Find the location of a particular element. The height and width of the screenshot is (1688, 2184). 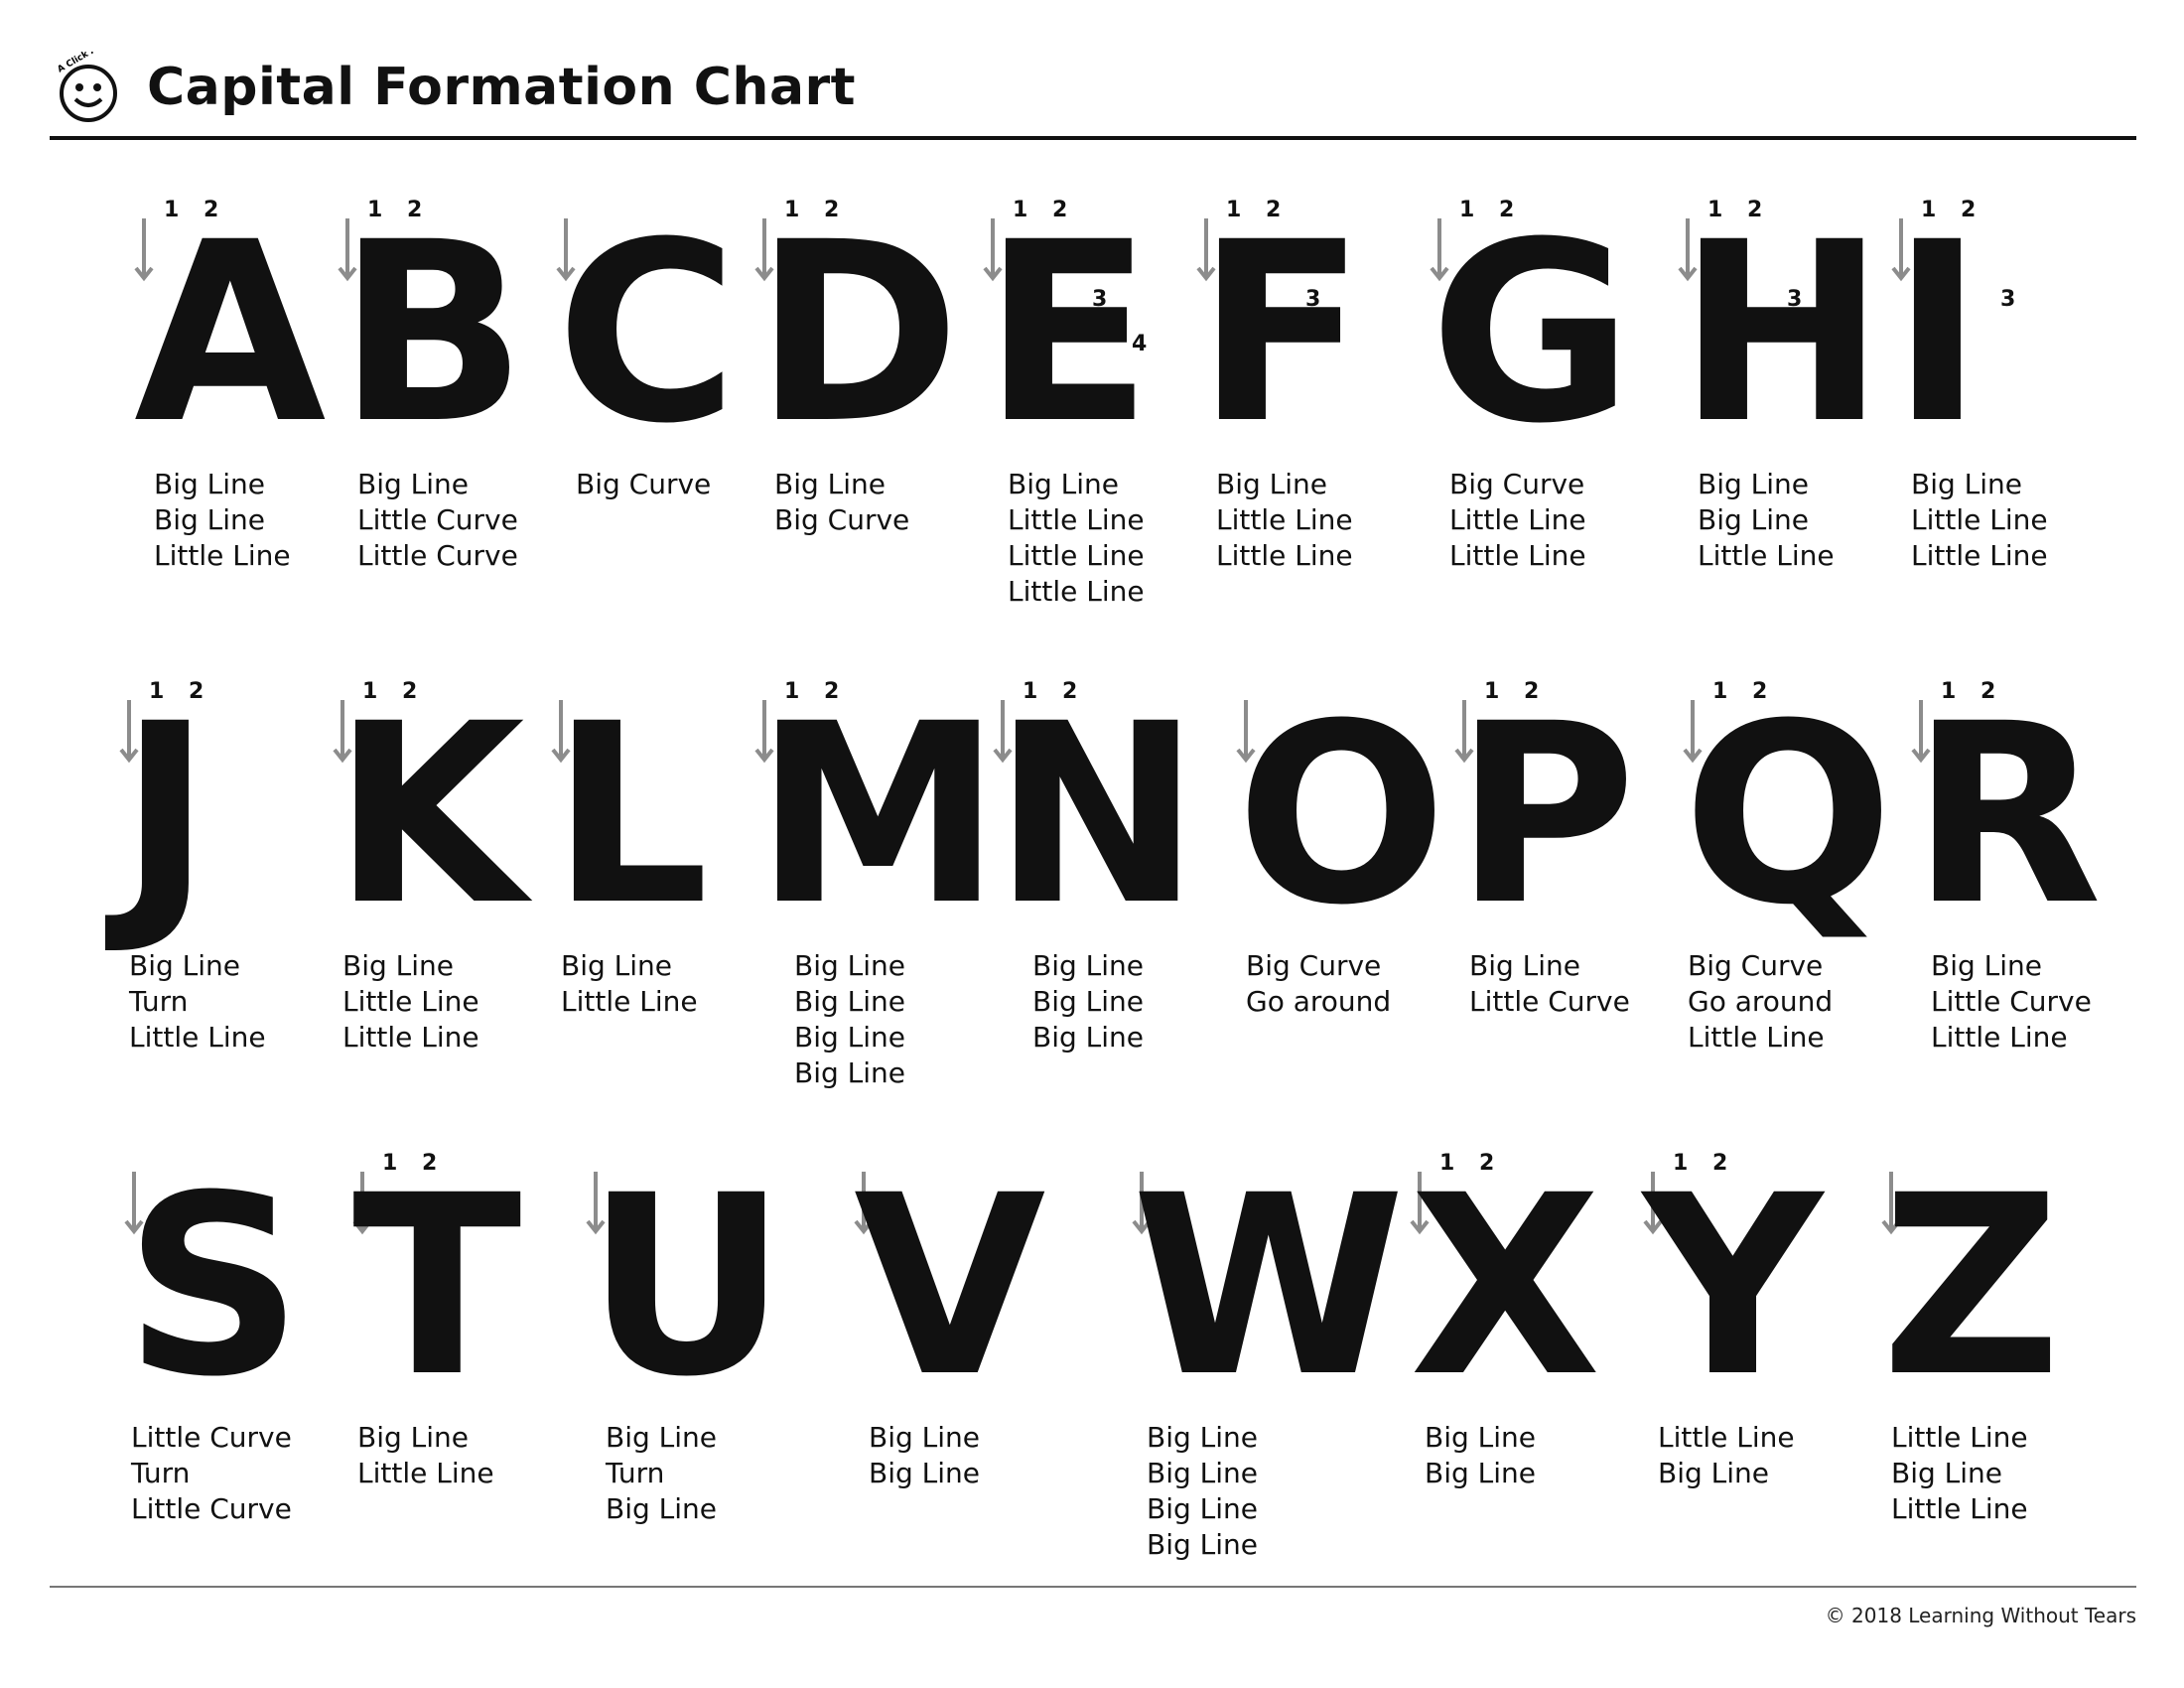

capital-letter: R is located at coordinates (2007, 814).